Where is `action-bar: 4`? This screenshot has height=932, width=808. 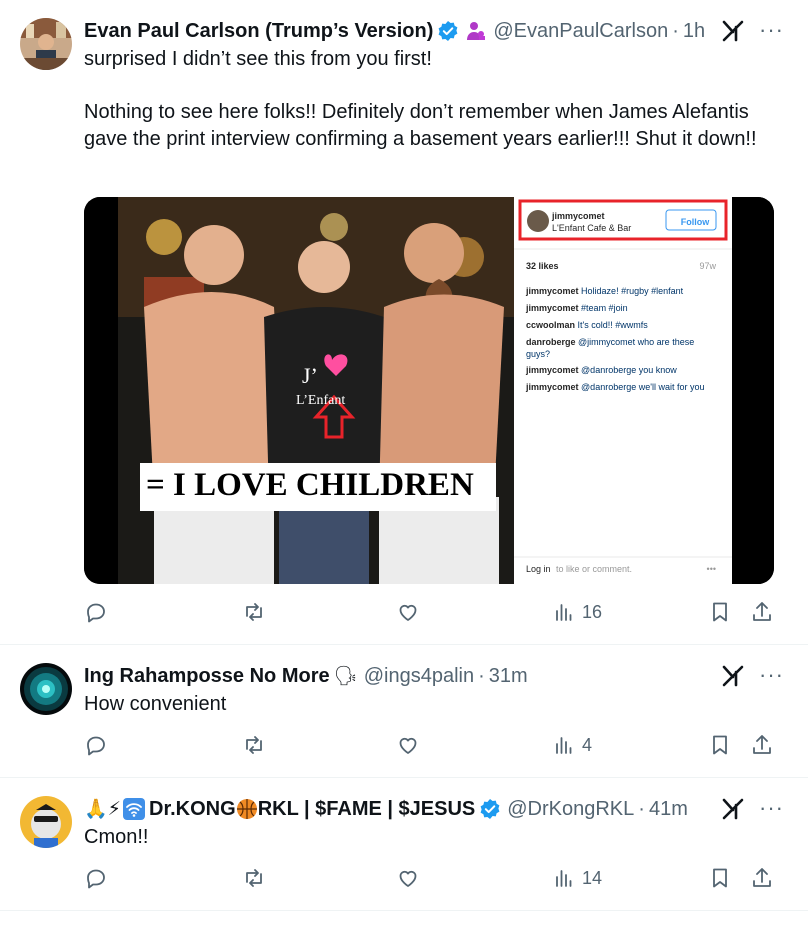
action-bar: 4 is located at coordinates (434, 748).